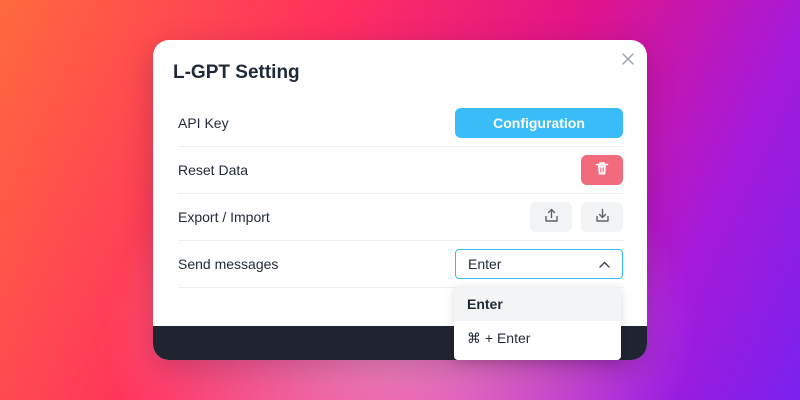 The width and height of the screenshot is (800, 400). I want to click on send-messages-dropdown: Enter ⌘ + Enter, so click(537, 323).